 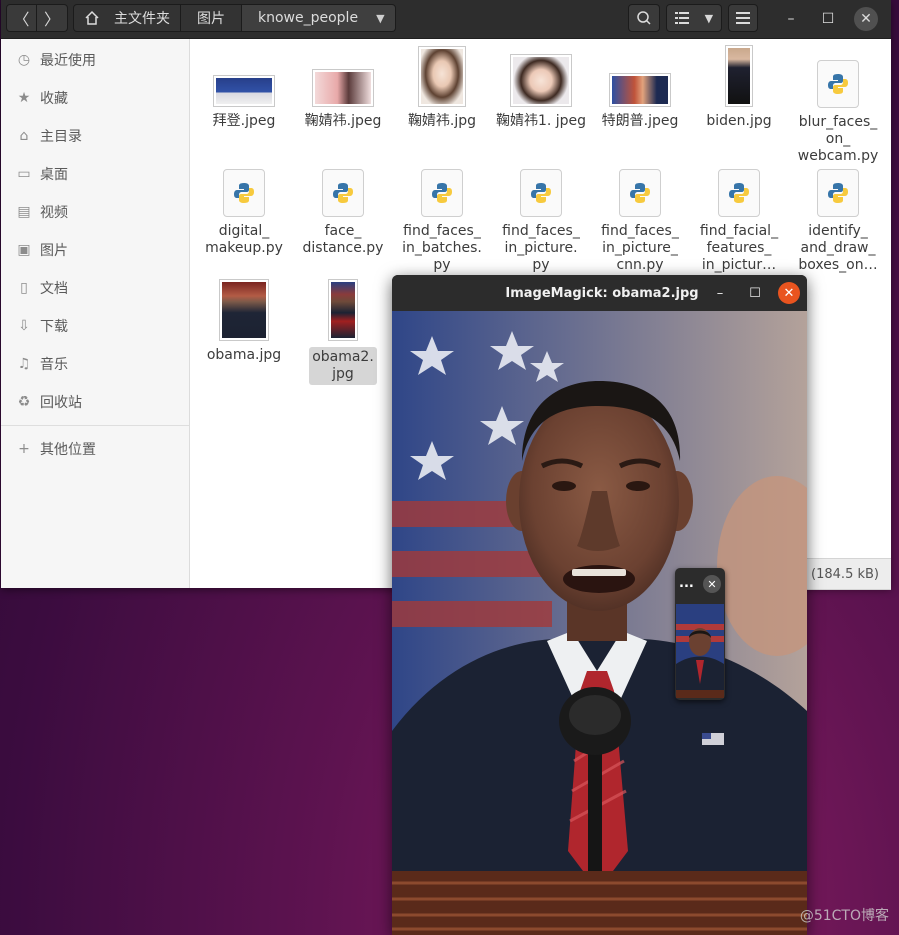 What do you see at coordinates (244, 321) in the screenshot?
I see `file-item-obama: obama.jpg` at bounding box center [244, 321].